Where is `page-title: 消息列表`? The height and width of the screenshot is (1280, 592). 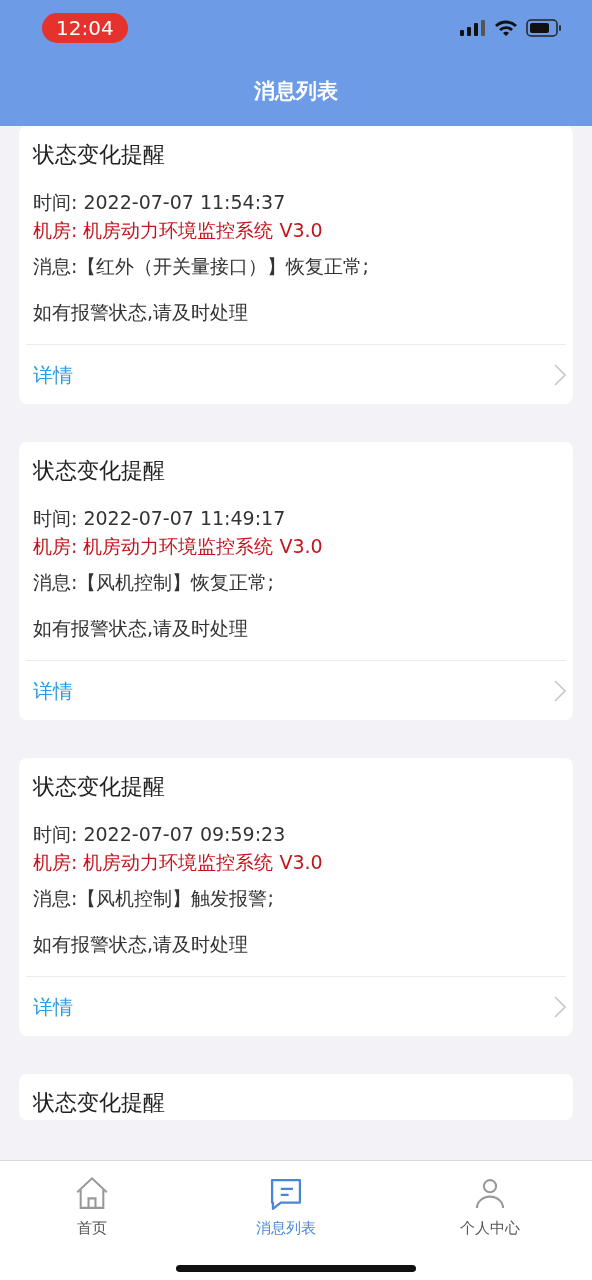 page-title: 消息列表 is located at coordinates (296, 91).